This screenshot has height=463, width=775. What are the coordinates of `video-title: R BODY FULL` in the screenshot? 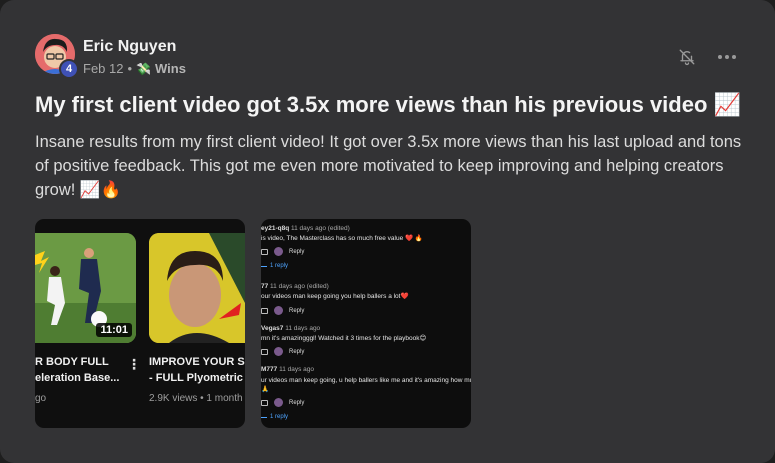 It's located at (72, 362).